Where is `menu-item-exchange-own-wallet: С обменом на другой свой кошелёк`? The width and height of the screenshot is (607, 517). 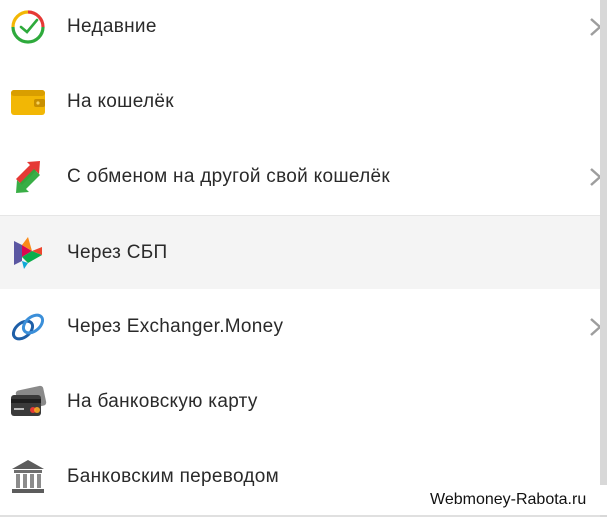
menu-item-exchange-own-wallet: С обменом на другой свой кошелёк is located at coordinates (300, 177).